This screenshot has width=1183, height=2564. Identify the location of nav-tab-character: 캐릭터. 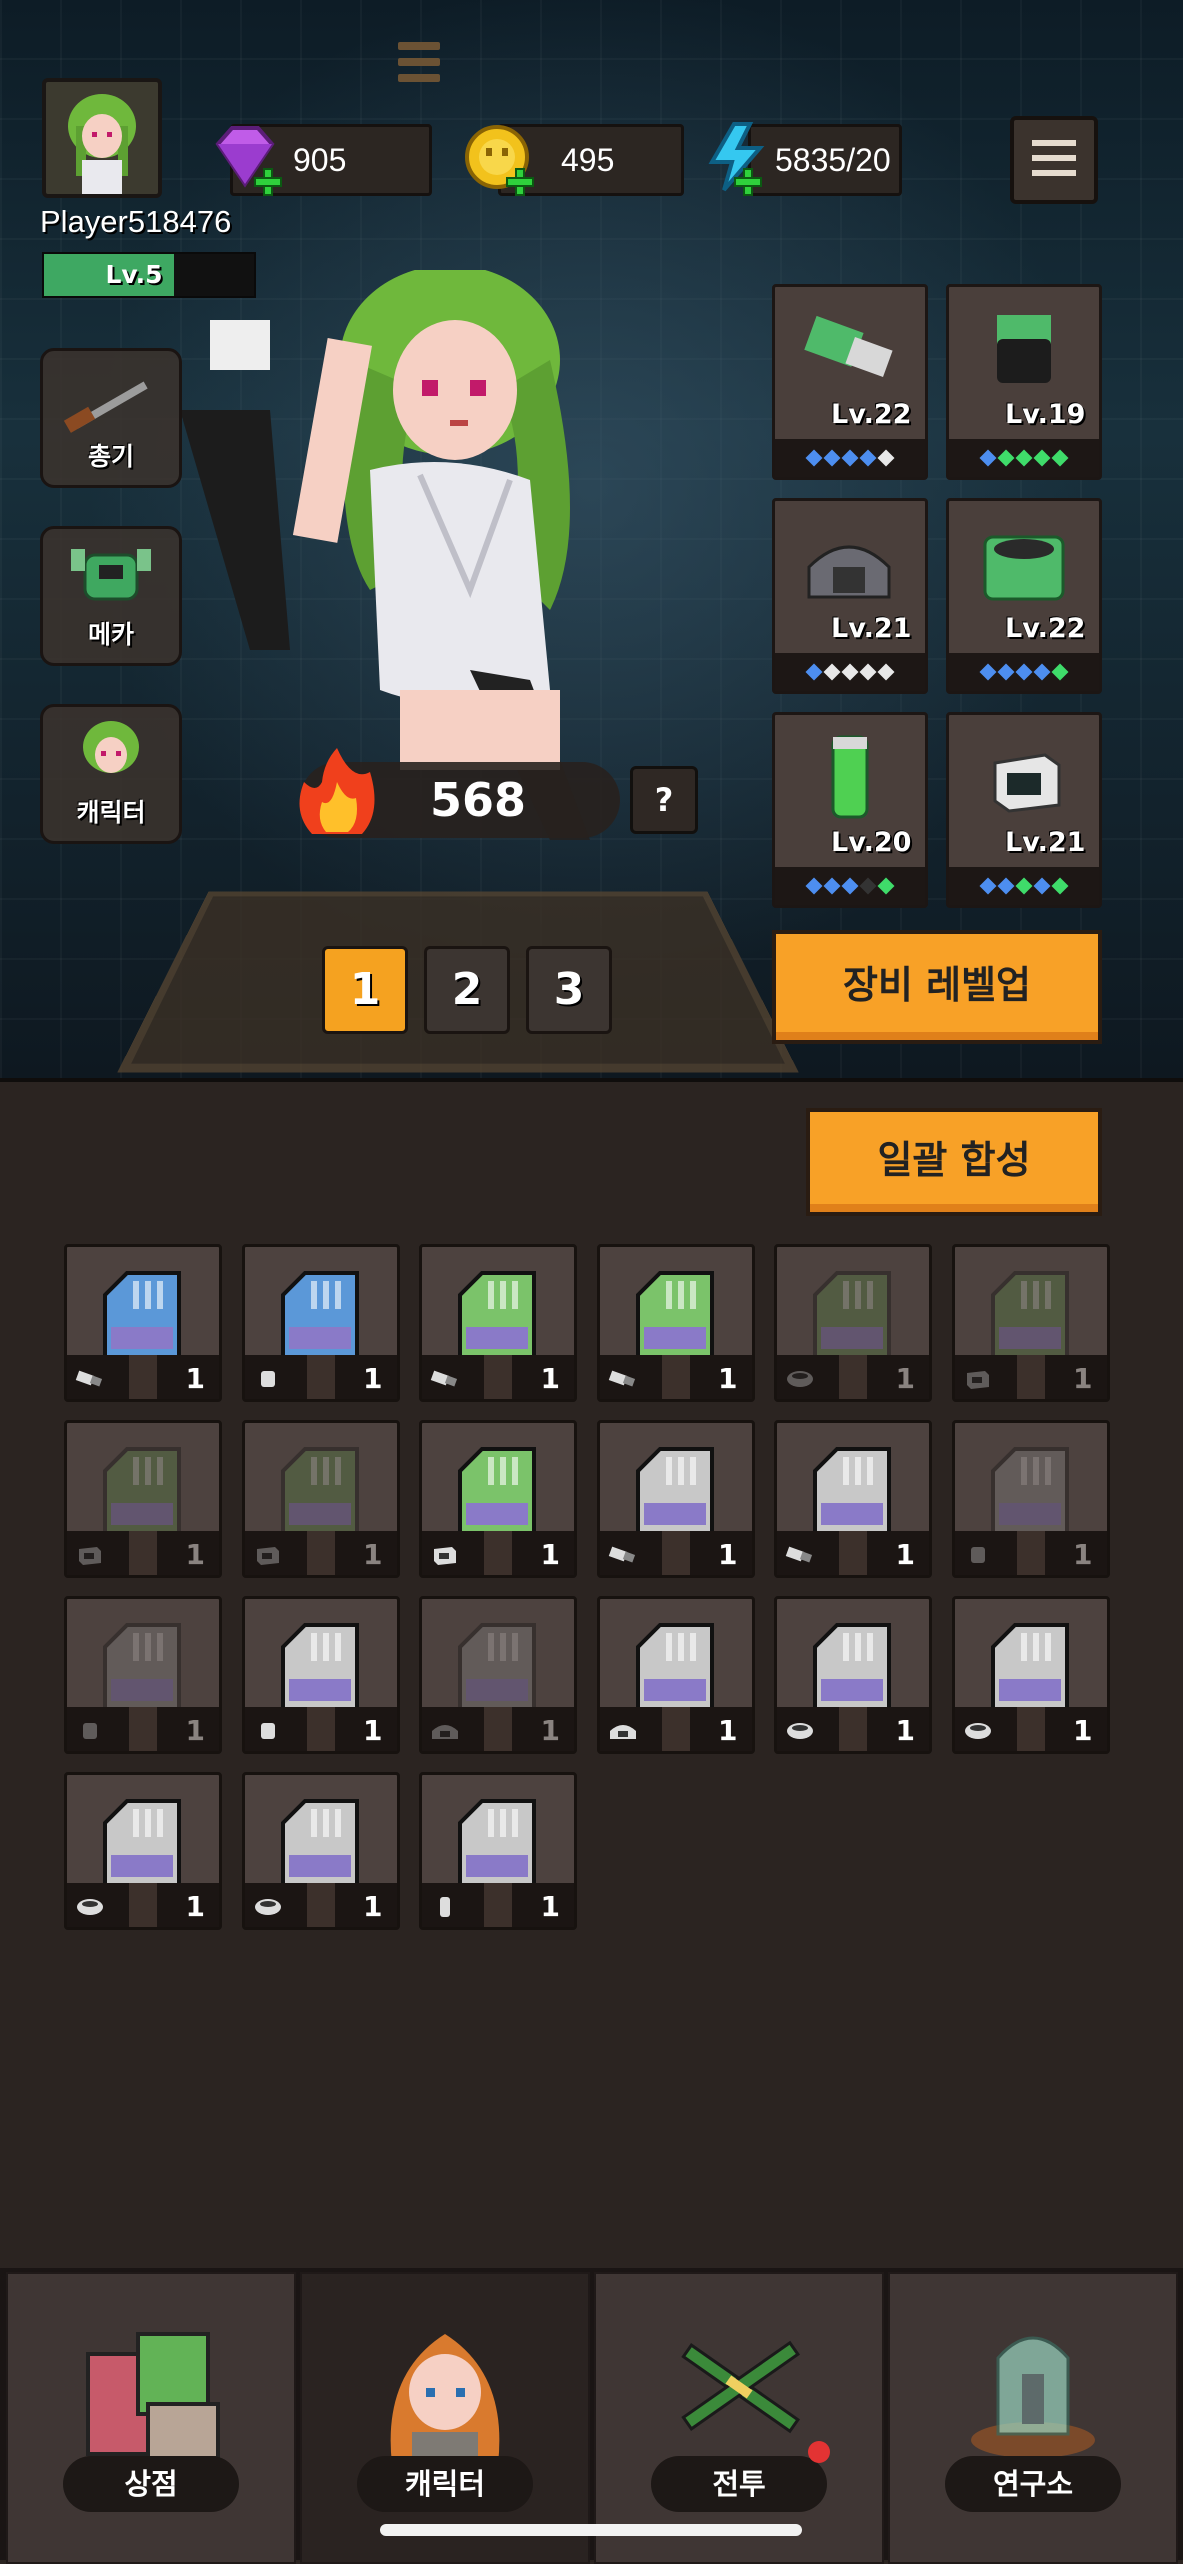
(445, 2418).